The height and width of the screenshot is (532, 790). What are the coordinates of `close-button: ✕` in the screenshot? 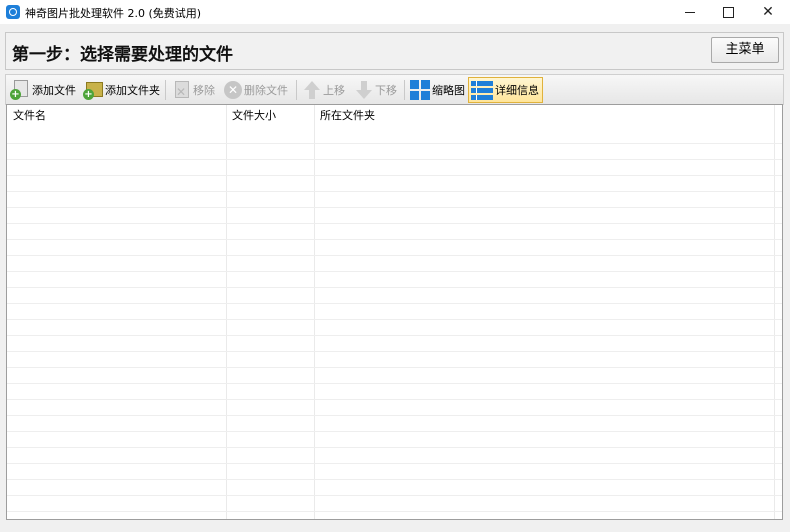 It's located at (768, 12).